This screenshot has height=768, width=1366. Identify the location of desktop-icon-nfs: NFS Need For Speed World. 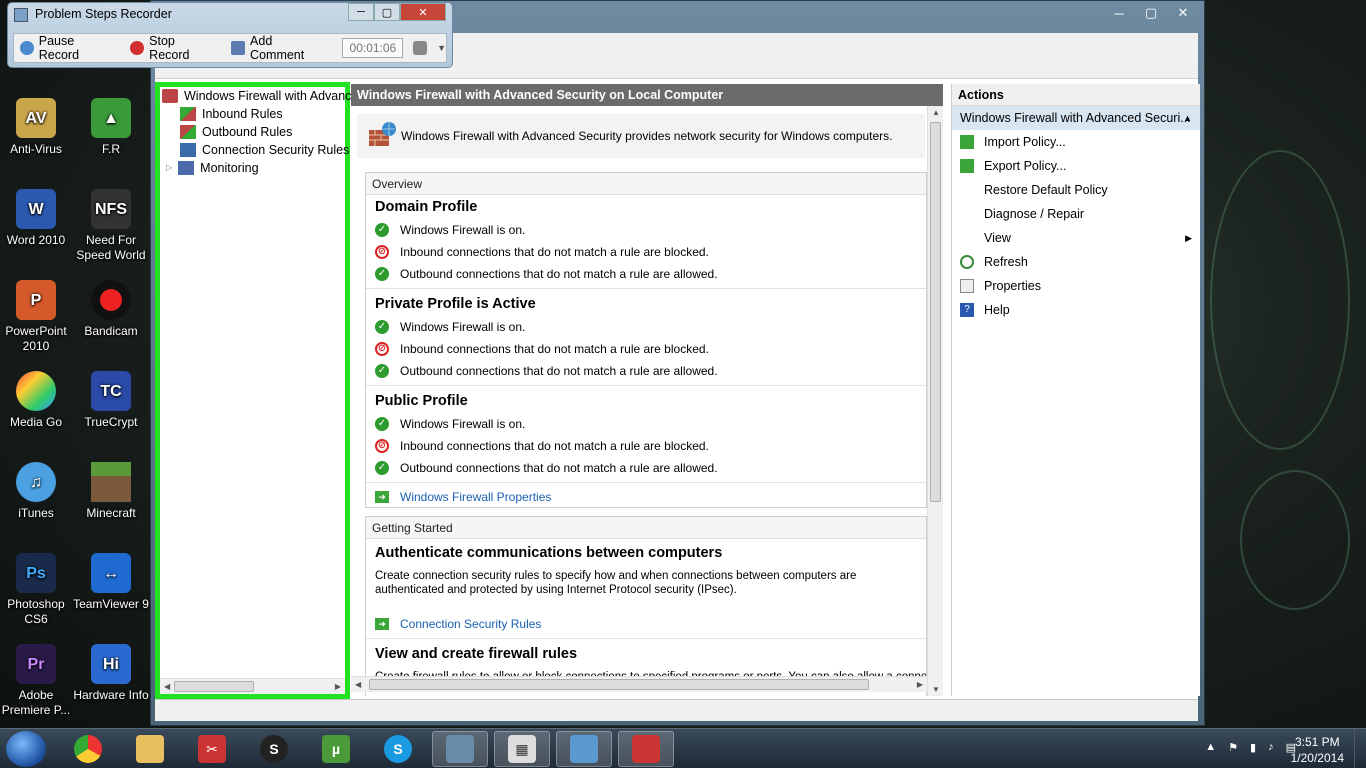
(111, 226).